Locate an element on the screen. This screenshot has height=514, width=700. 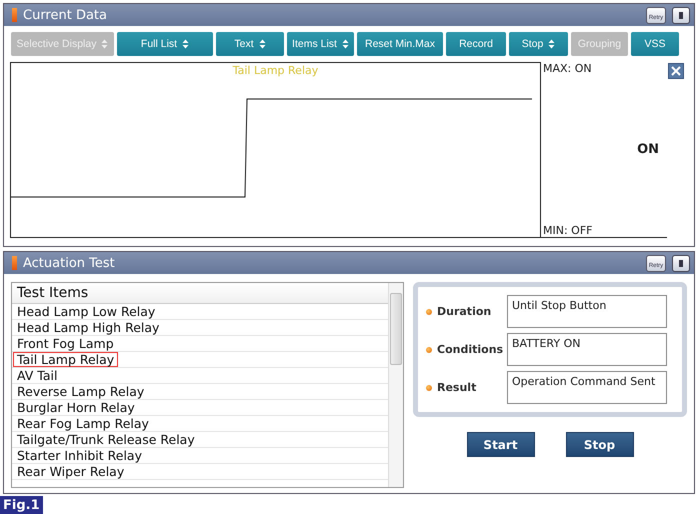
list-item: Burglar Horn Relay is located at coordinates (76, 407).